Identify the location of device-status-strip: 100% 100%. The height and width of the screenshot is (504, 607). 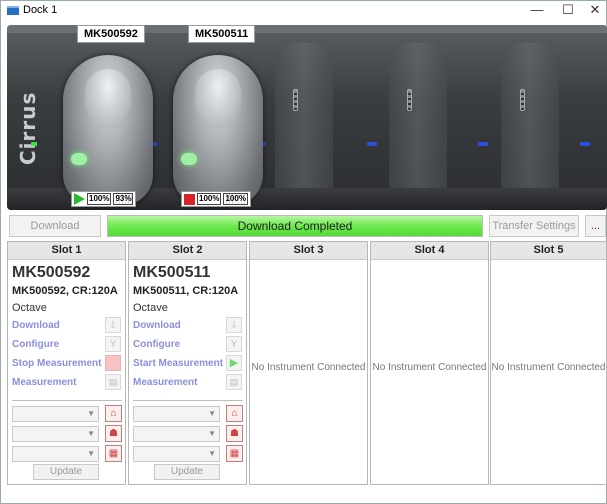
(216, 199).